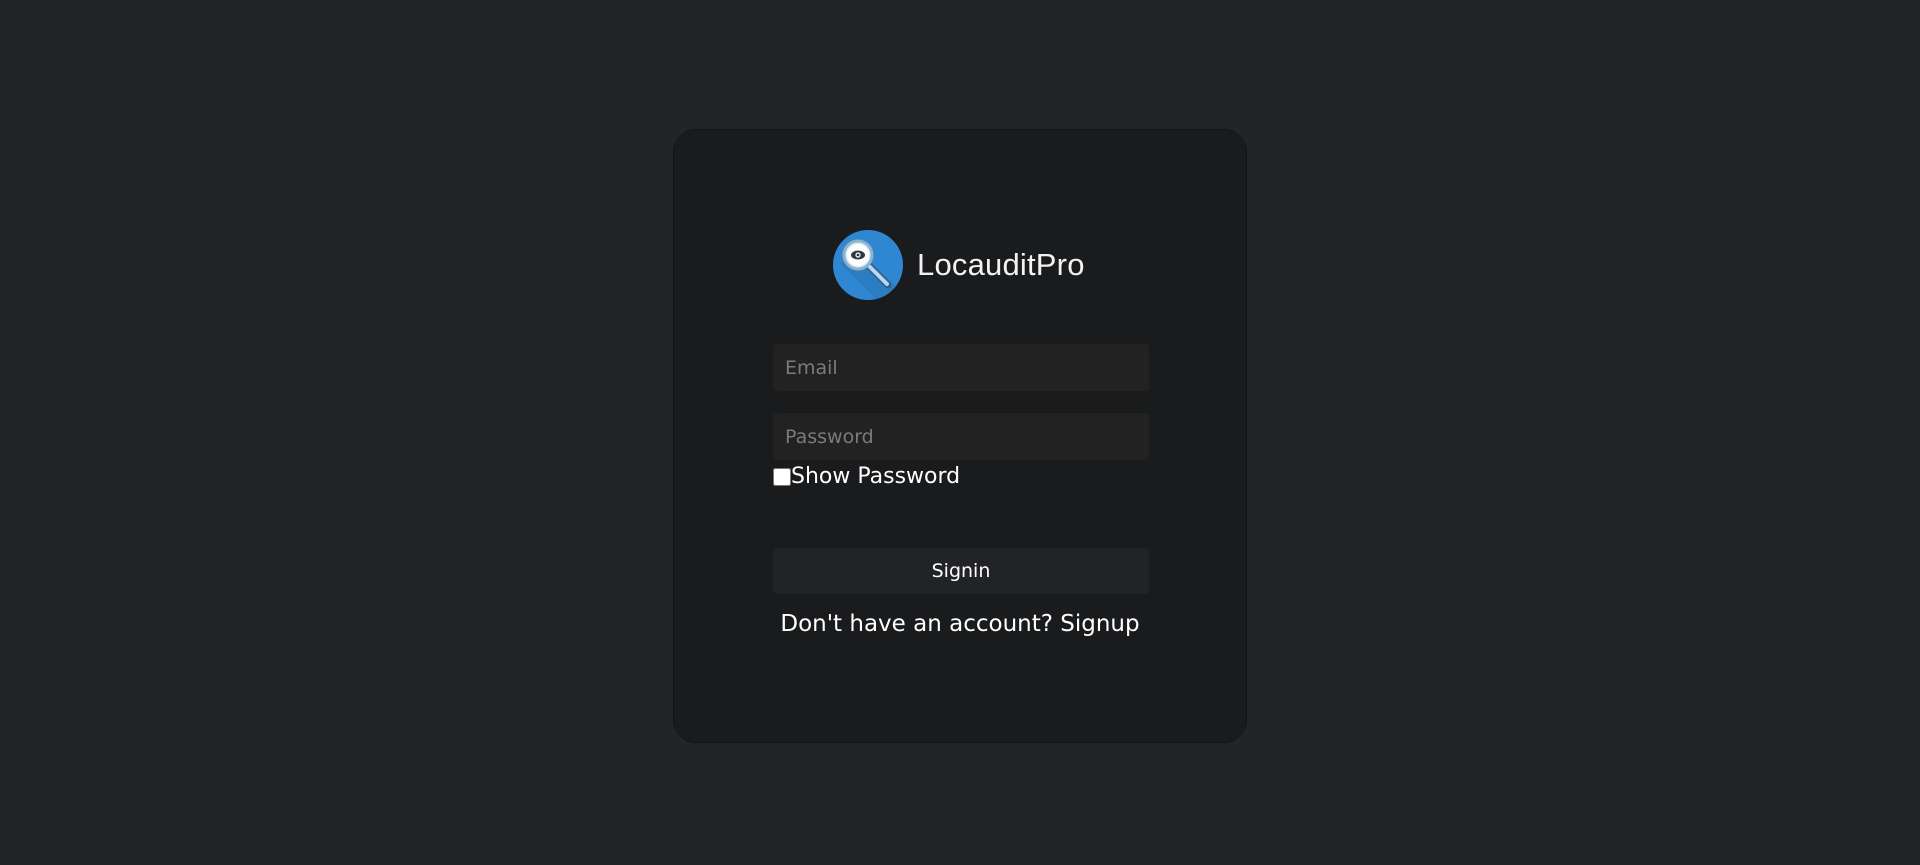  What do you see at coordinates (876, 476) in the screenshot?
I see `show-password-label: Show Password` at bounding box center [876, 476].